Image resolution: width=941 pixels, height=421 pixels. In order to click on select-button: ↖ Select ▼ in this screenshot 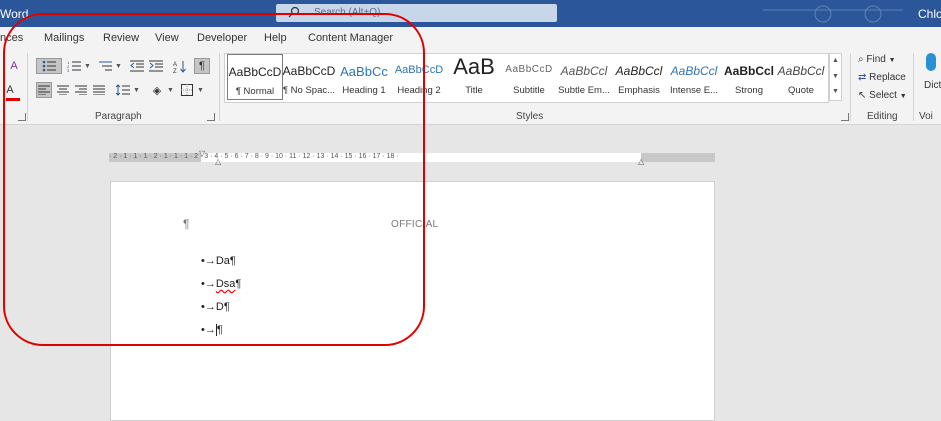, I will do `click(882, 95)`.